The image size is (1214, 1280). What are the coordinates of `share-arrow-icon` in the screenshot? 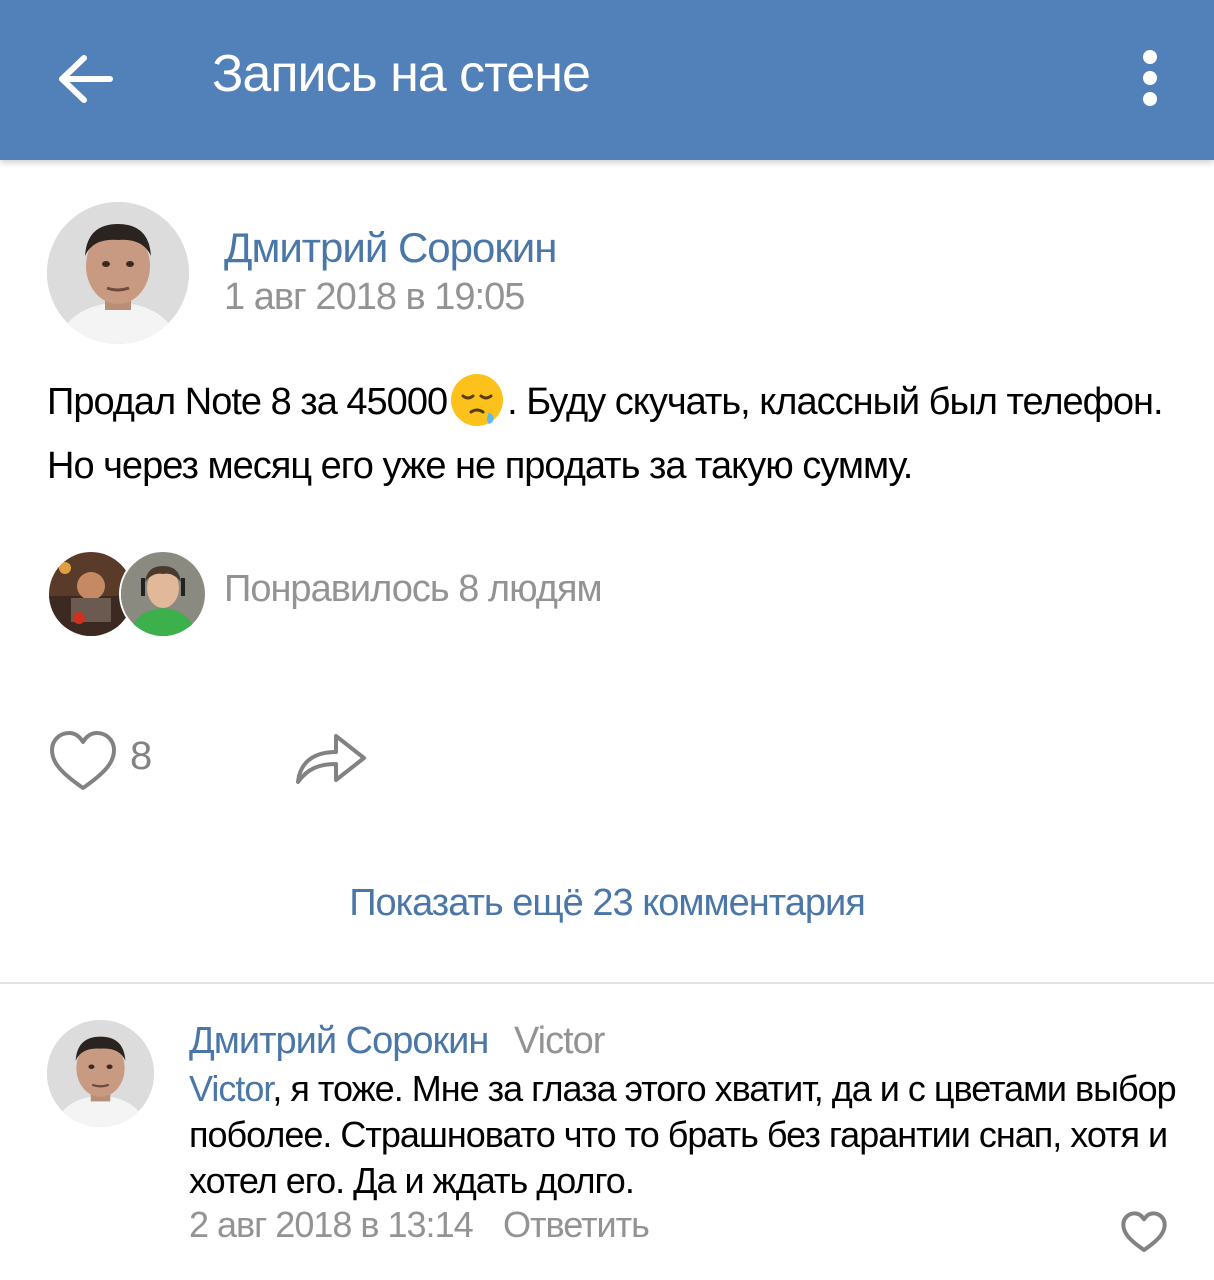 It's located at (331, 759).